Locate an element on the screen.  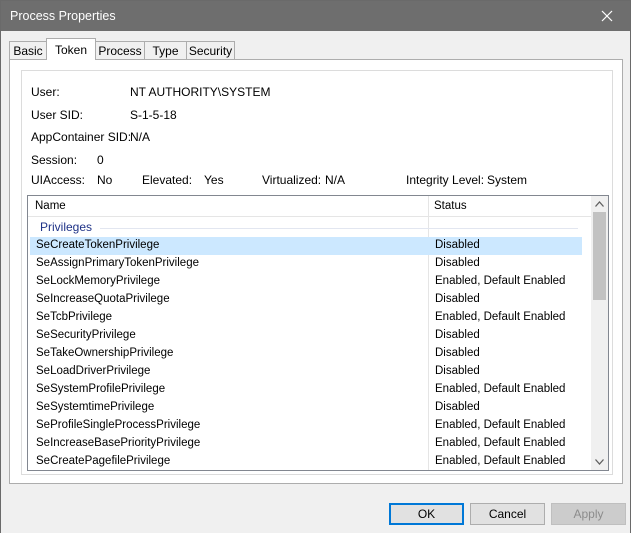
uiaccess-label: UIAccess: is located at coordinates (58, 180).